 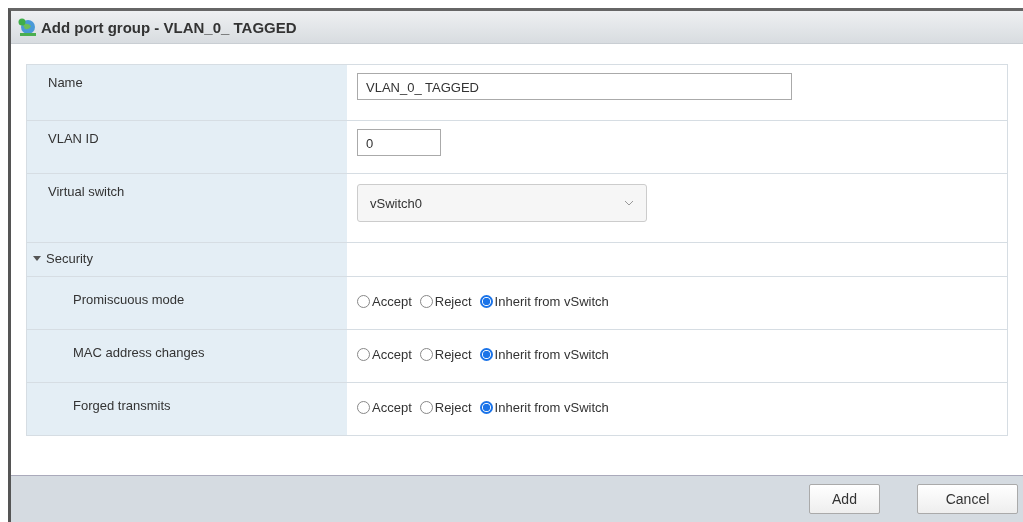 I want to click on virtual-switch-dropdown: vSwitch0, so click(x=502, y=203).